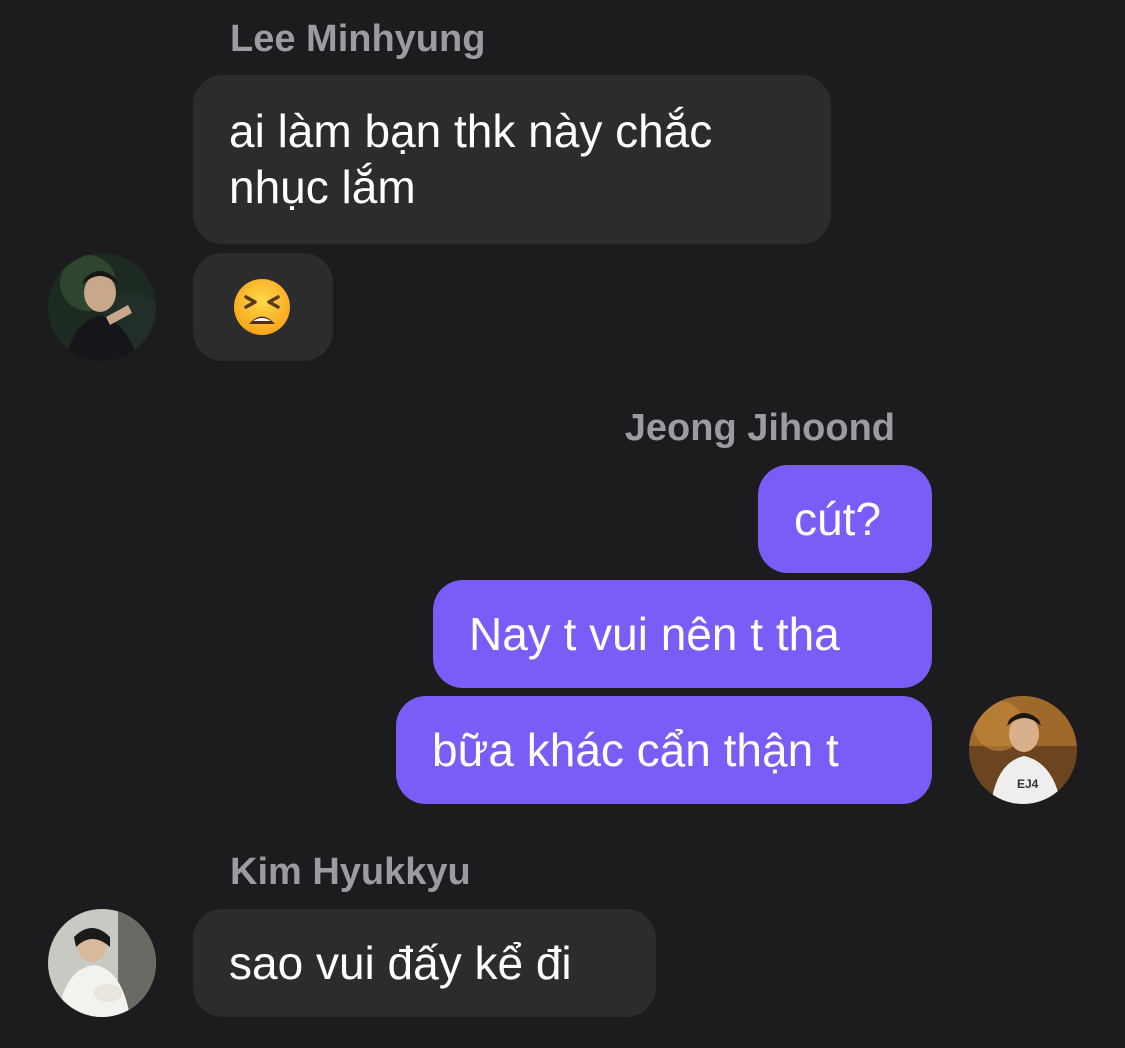  I want to click on message-bubble: sao vui đấy kể đi, so click(424, 963).